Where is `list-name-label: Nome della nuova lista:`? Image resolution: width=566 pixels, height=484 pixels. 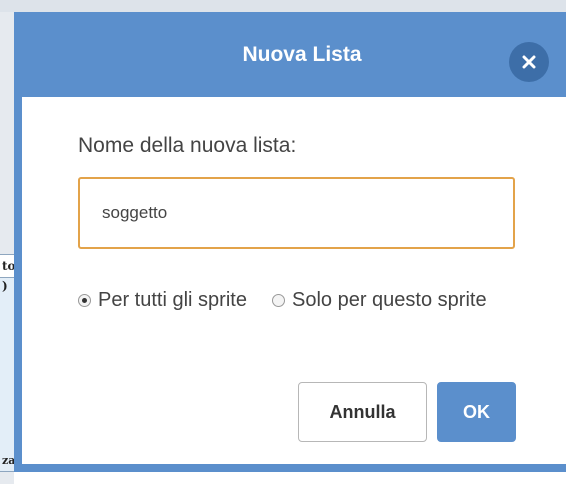 list-name-label: Nome della nuova lista: is located at coordinates (187, 145).